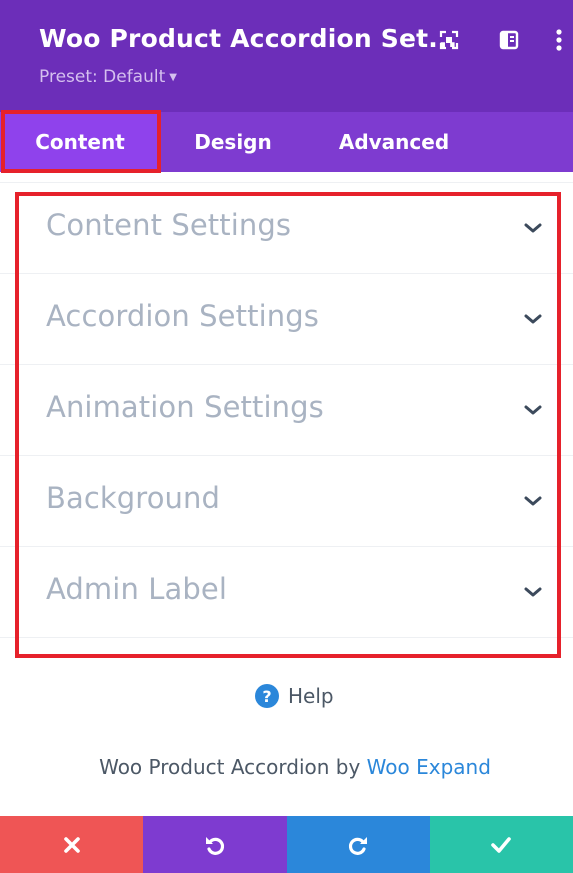 The width and height of the screenshot is (573, 873). I want to click on checkmark-icon, so click(501, 844).